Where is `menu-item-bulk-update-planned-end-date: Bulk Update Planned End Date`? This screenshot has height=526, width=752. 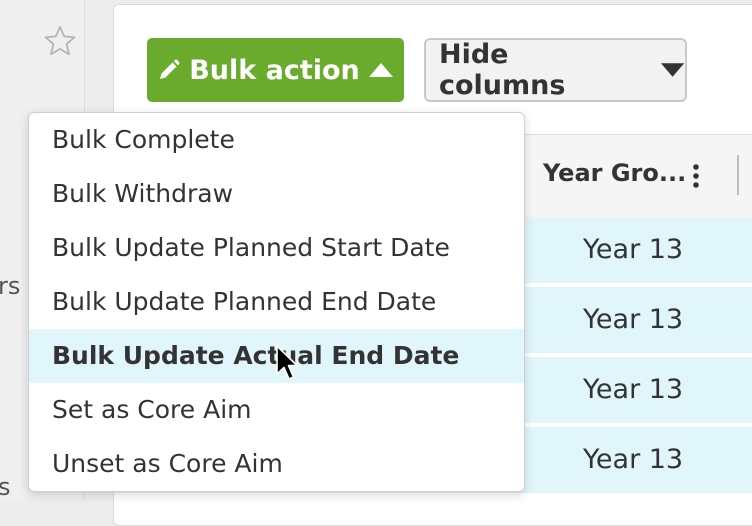
menu-item-bulk-update-planned-end-date: Bulk Update Planned End Date is located at coordinates (276, 302).